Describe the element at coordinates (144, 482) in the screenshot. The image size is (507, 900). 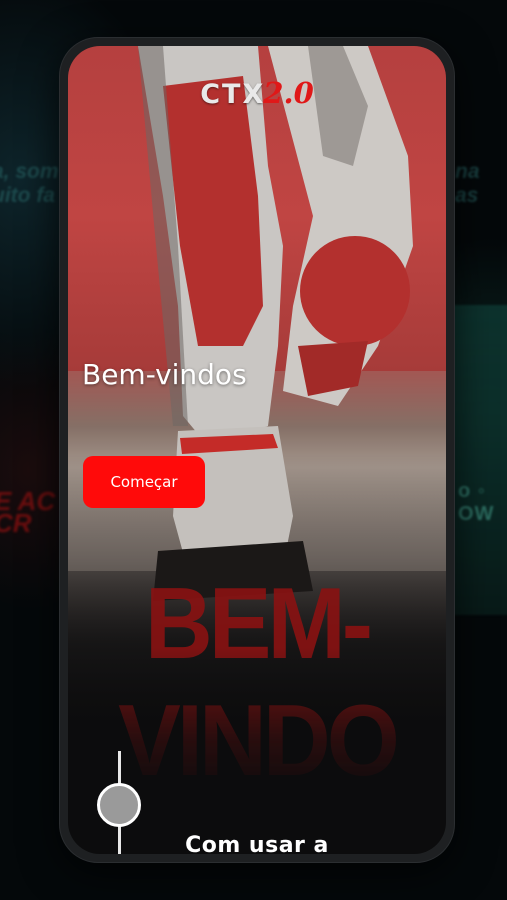
I see `start-button: Começar` at that location.